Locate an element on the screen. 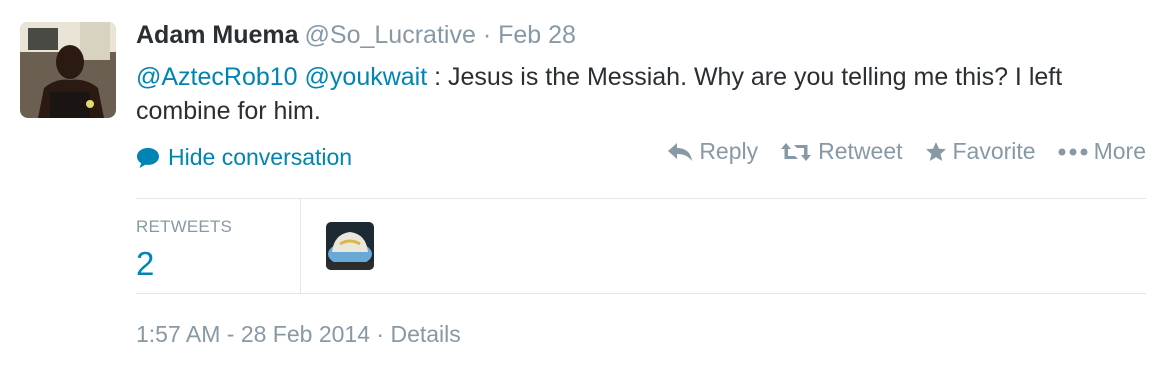  tweet-metadata: 1:57 AM - 28 Feb 2014 · Details is located at coordinates (298, 334).